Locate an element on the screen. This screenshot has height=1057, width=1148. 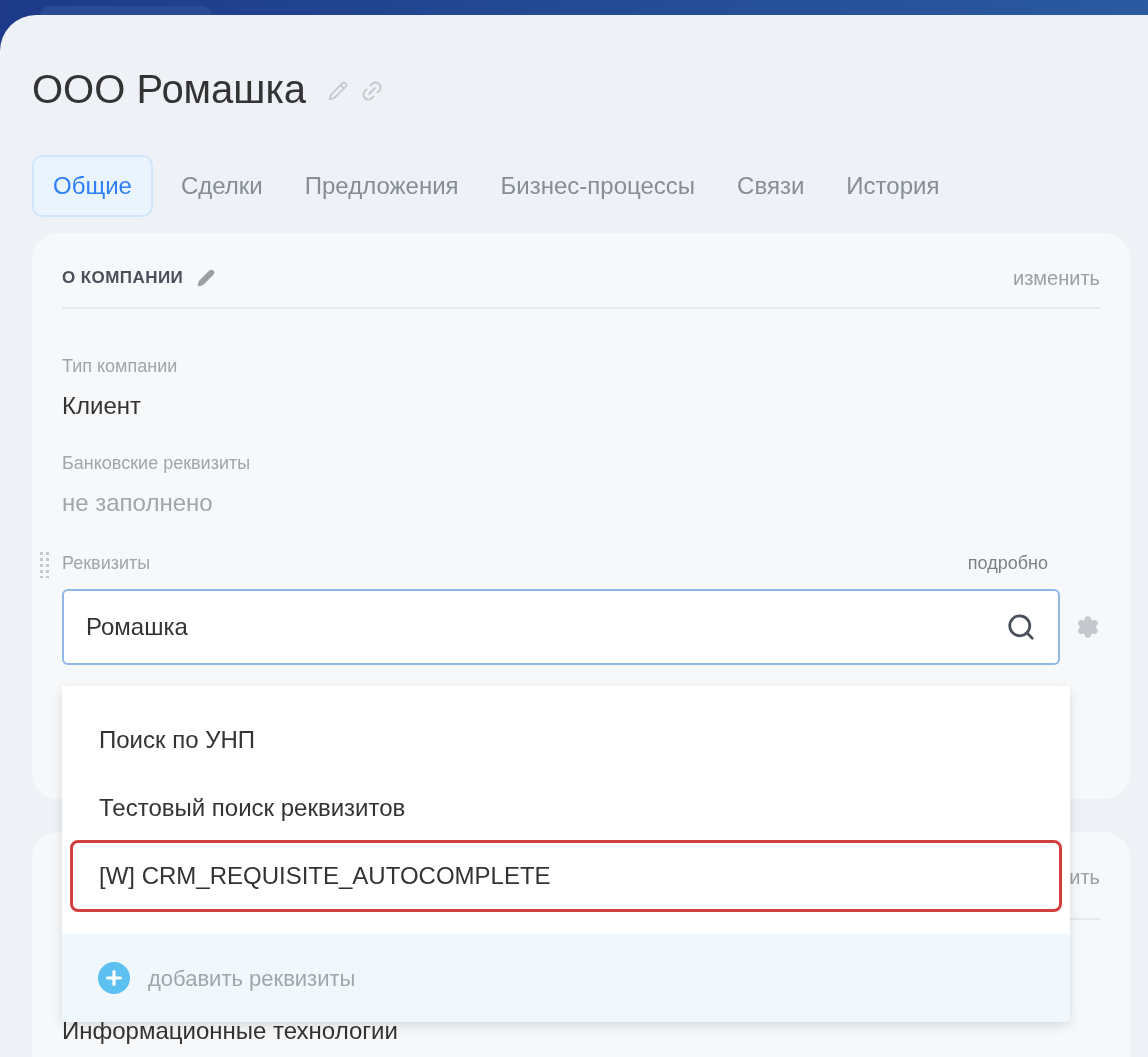
drag-handle-icon is located at coordinates (45, 565).